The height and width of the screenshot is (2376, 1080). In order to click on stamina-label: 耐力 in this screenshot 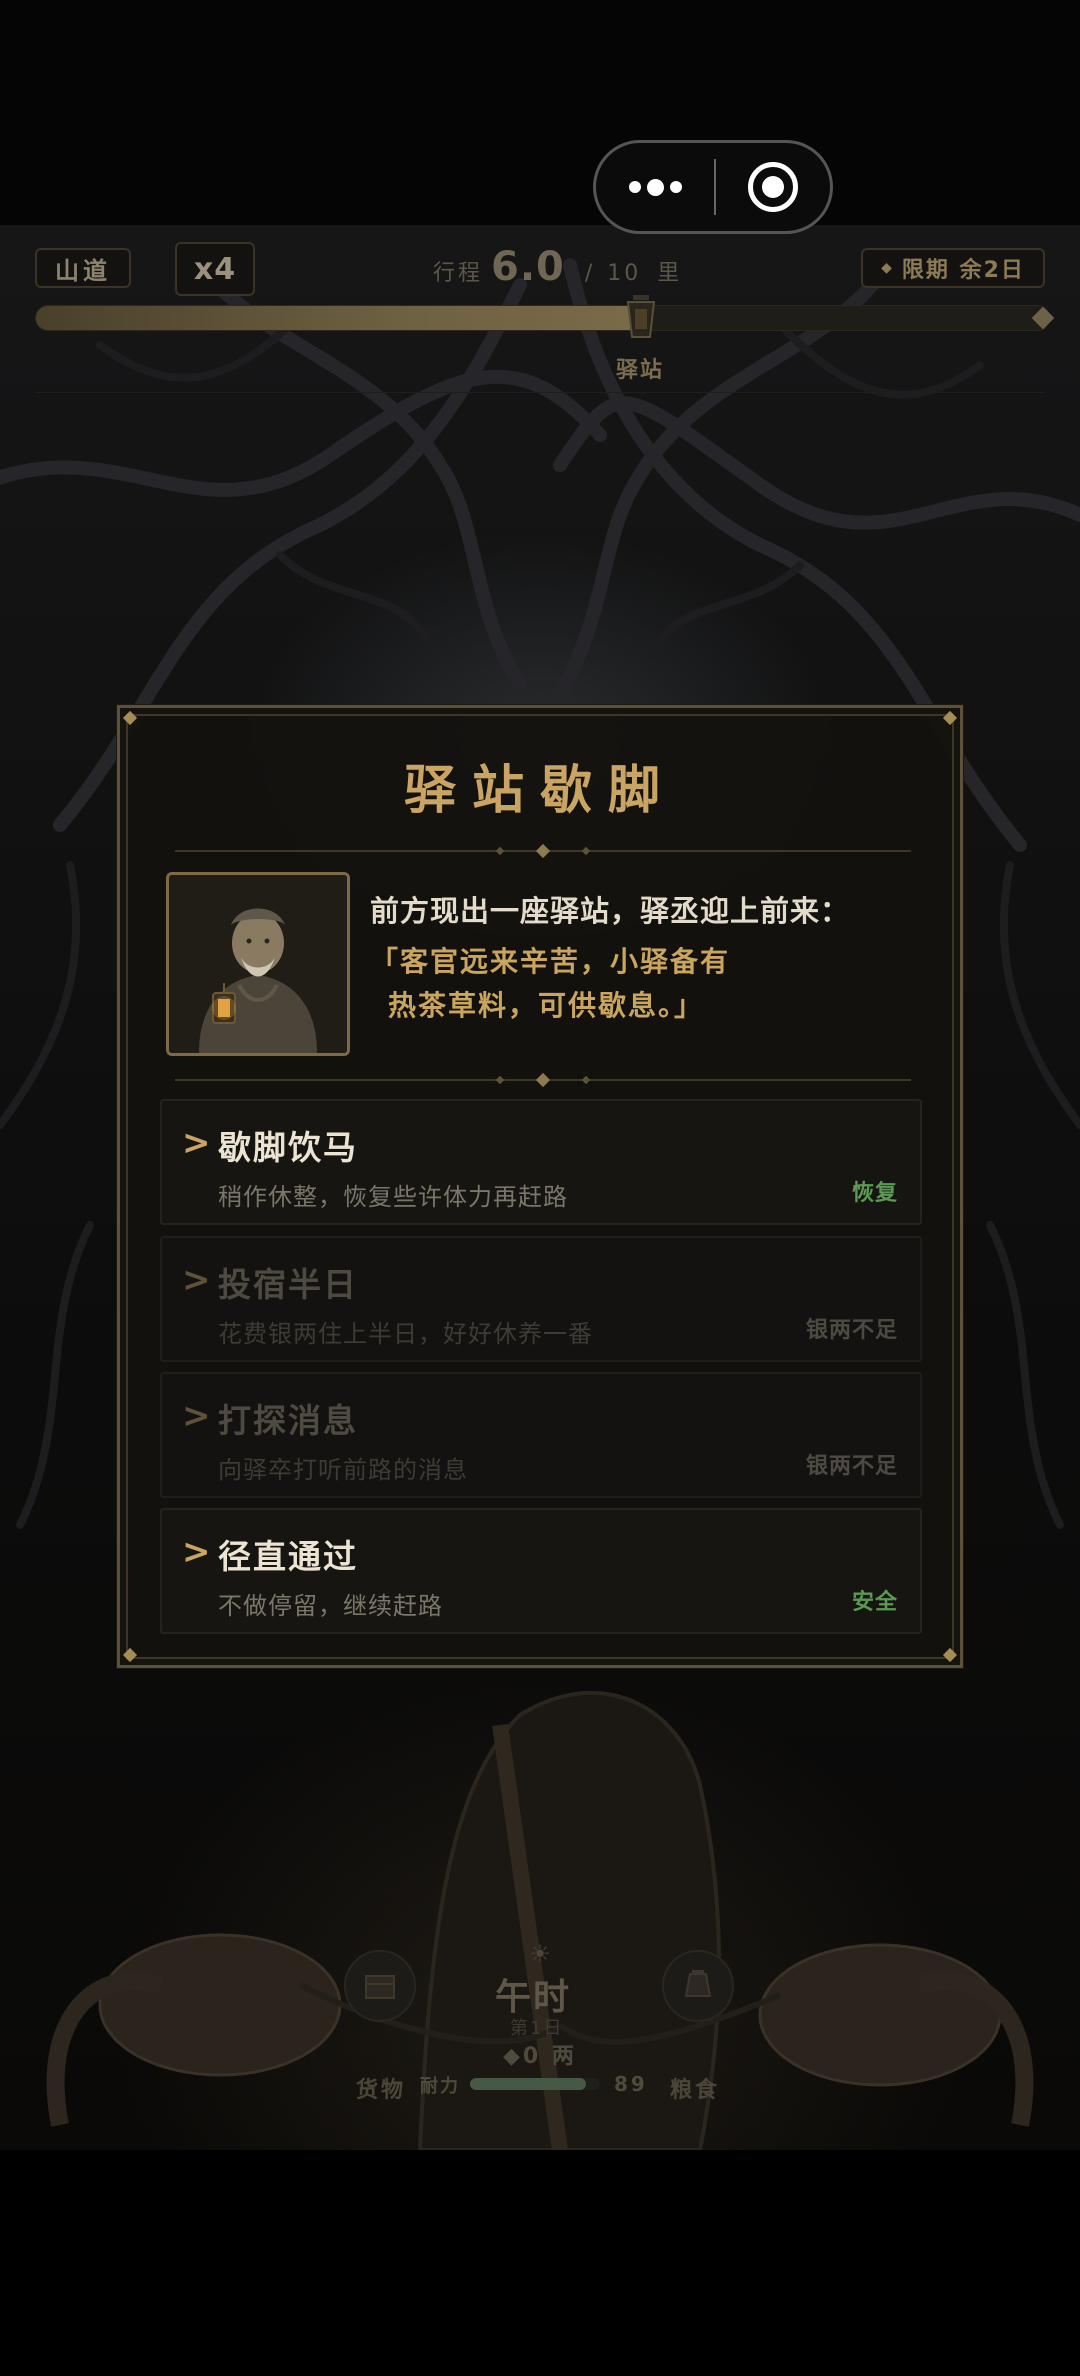, I will do `click(440, 2086)`.